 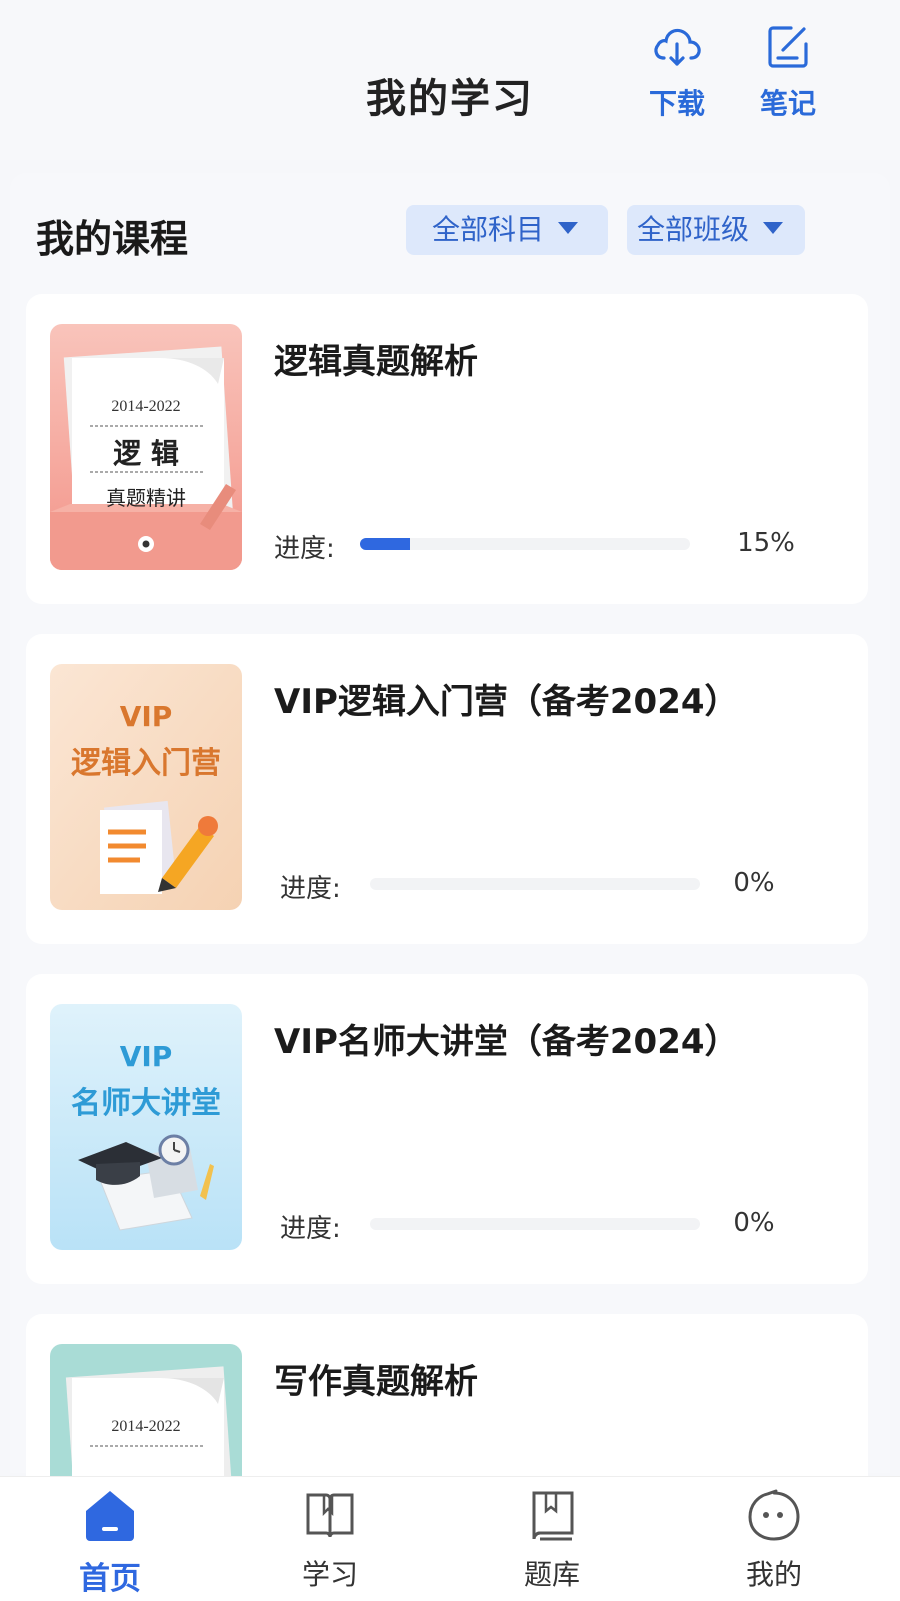 I want to click on course-thumbnail: 2014-2022 逻 辑 真题精讲, so click(x=146, y=447).